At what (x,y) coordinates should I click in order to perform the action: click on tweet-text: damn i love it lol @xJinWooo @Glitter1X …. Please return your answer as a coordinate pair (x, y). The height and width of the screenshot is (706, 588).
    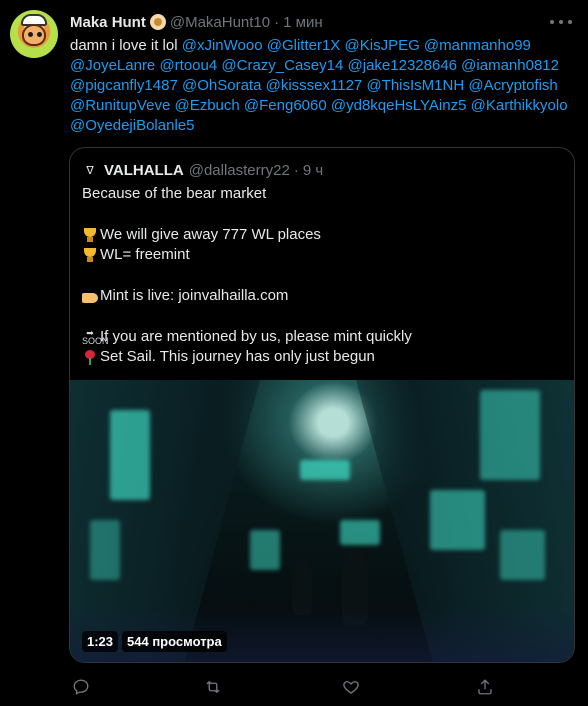
    Looking at the image, I should click on (322, 86).